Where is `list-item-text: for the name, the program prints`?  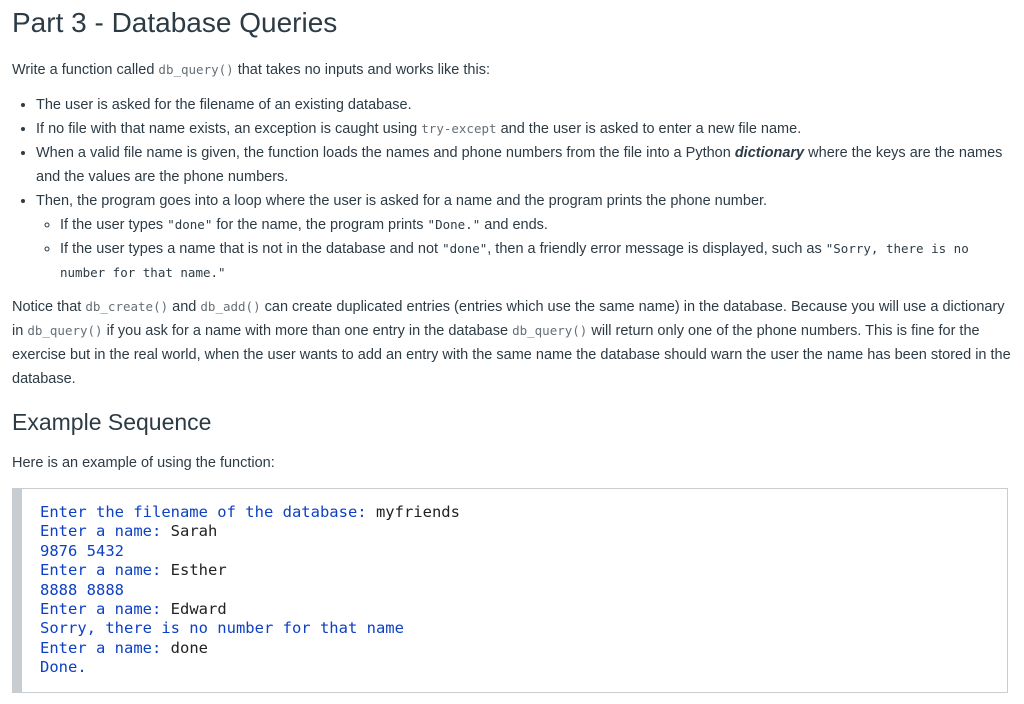 list-item-text: for the name, the program prints is located at coordinates (320, 225).